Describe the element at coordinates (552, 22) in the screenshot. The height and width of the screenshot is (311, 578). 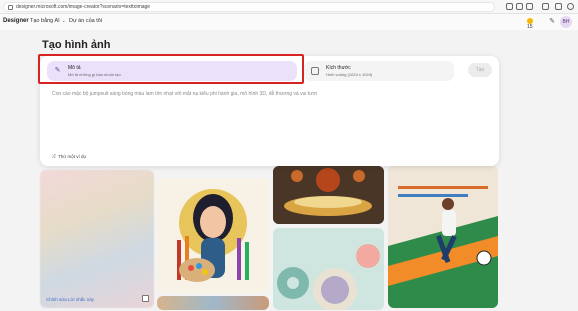
I see `pen-icon: ✎` at that location.